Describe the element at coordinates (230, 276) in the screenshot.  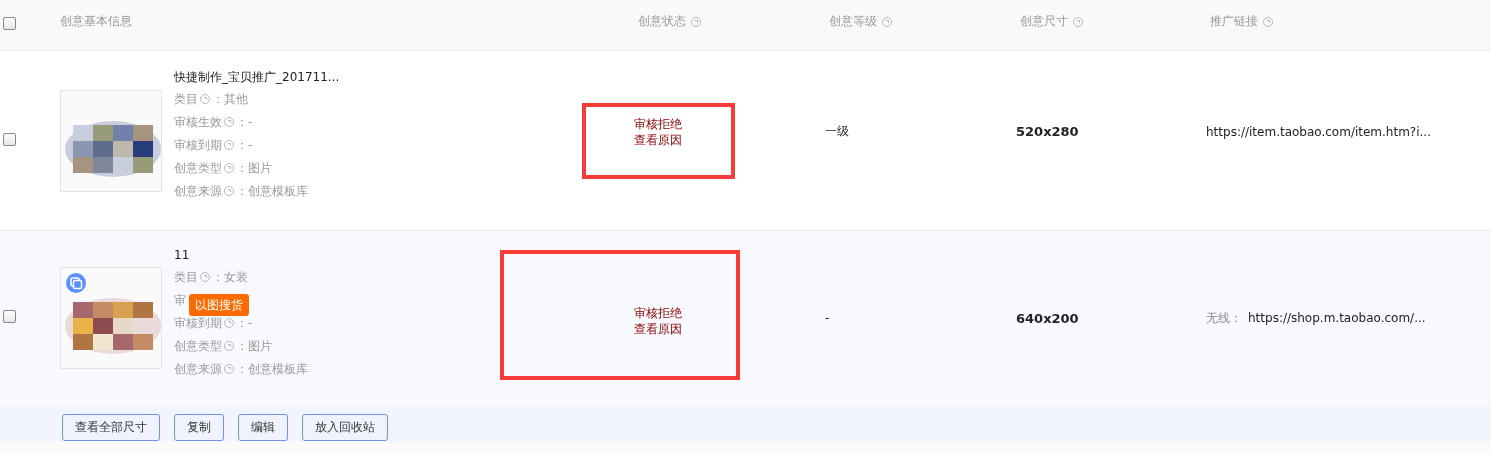
I see `field-value: ：女装` at that location.